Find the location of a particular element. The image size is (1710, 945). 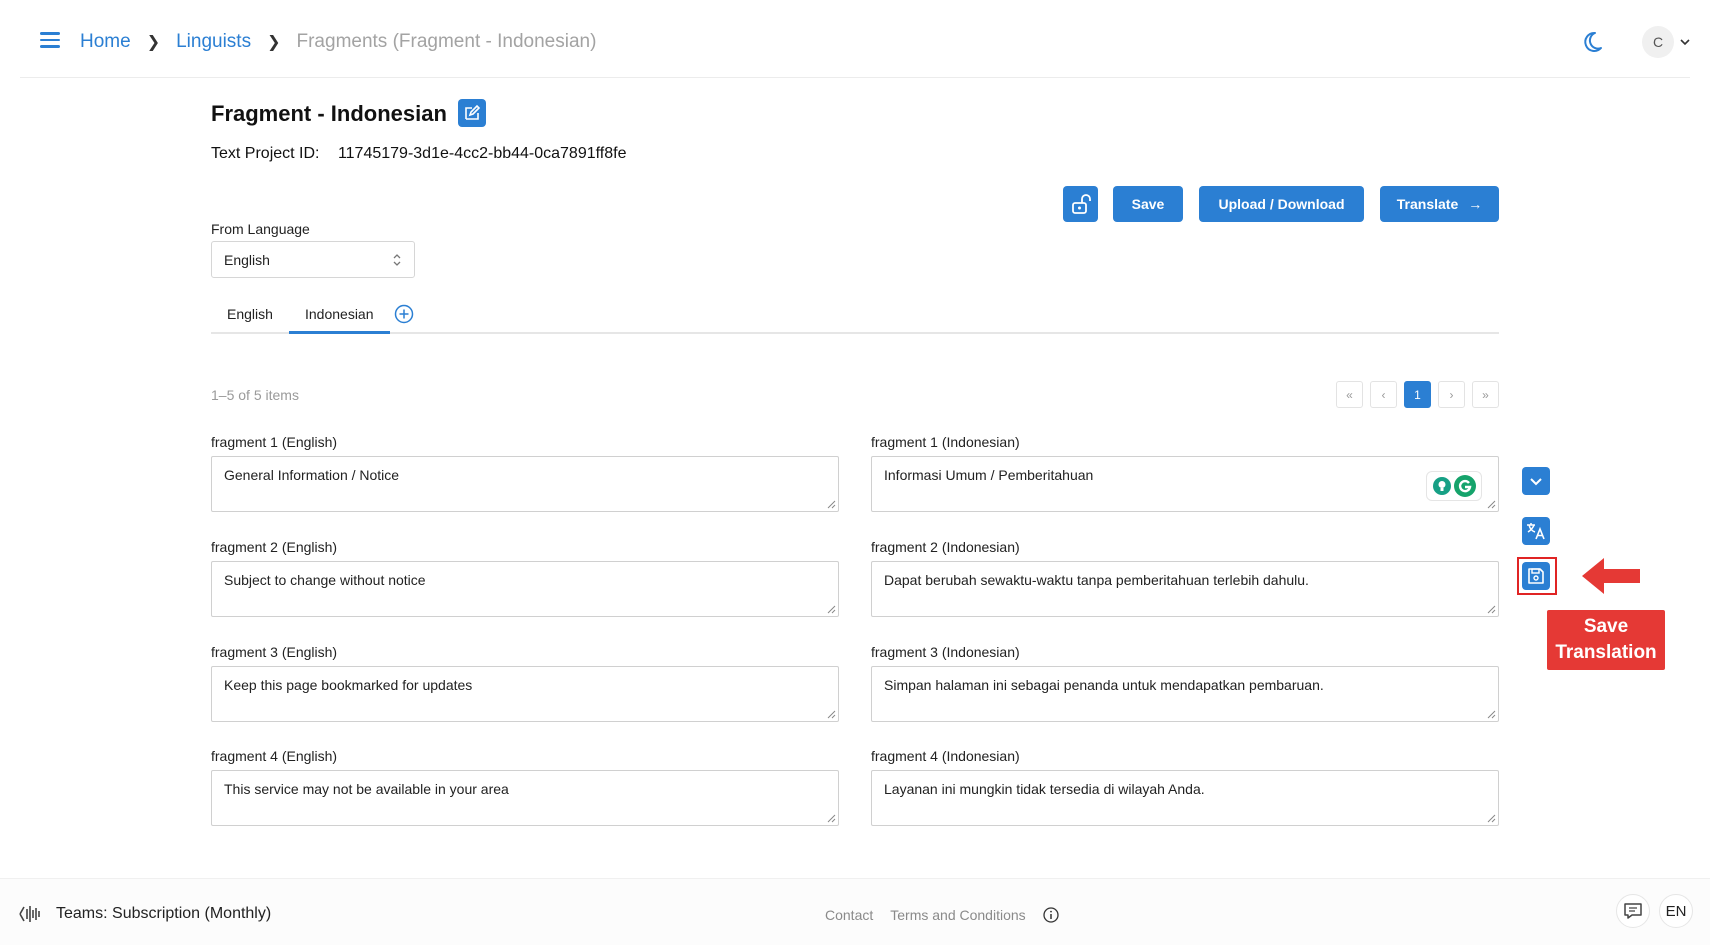

arrow-left-icon is located at coordinates (1611, 576).